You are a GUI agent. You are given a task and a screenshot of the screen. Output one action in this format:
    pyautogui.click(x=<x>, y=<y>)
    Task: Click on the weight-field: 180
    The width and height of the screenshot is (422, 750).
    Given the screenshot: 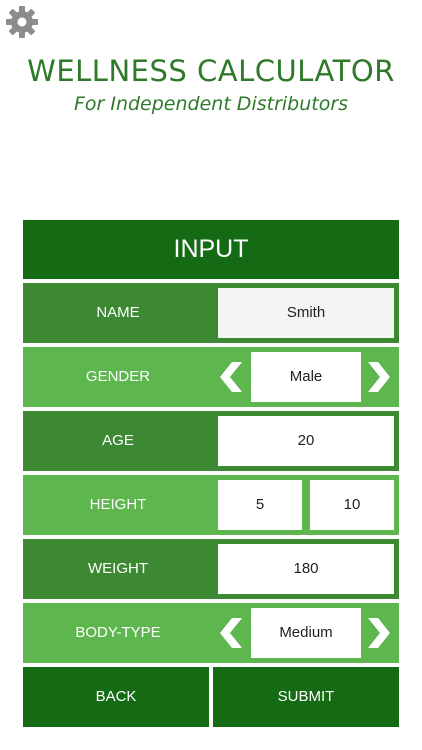 What is the action you would take?
    pyautogui.click(x=306, y=569)
    